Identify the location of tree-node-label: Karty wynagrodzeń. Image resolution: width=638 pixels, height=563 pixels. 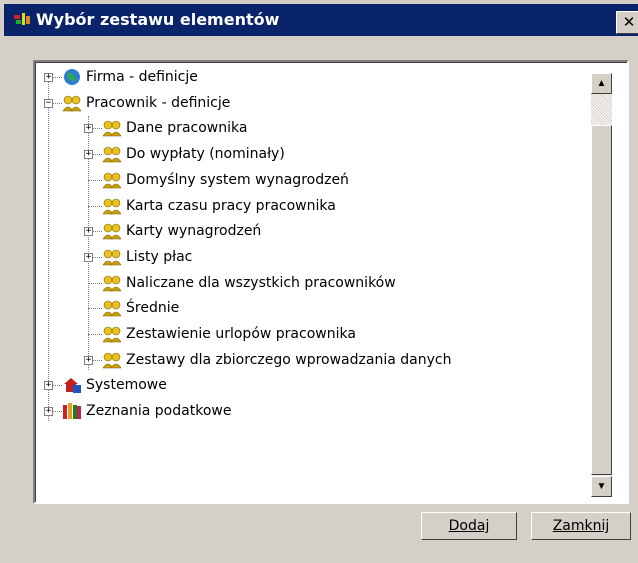
(193, 231).